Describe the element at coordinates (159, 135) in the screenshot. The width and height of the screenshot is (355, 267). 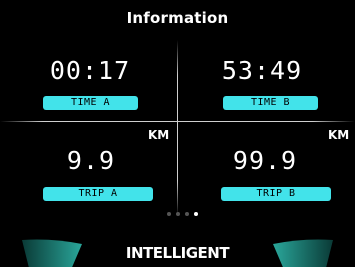
I see `trip-a-unit: KM` at that location.